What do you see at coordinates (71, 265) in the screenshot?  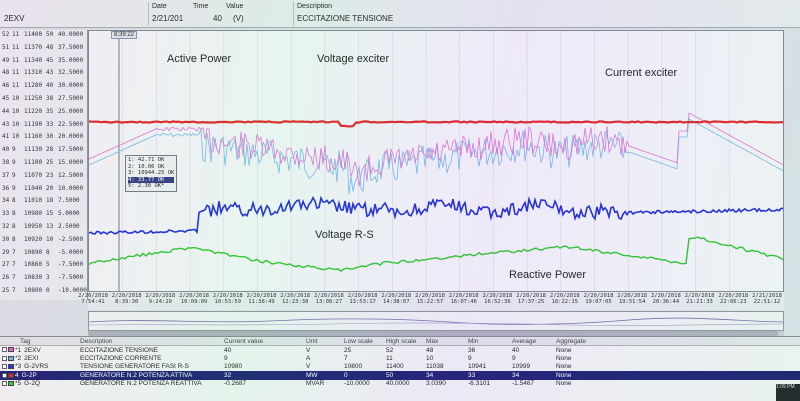 I see `axis-tick-label: -7.5000` at bounding box center [71, 265].